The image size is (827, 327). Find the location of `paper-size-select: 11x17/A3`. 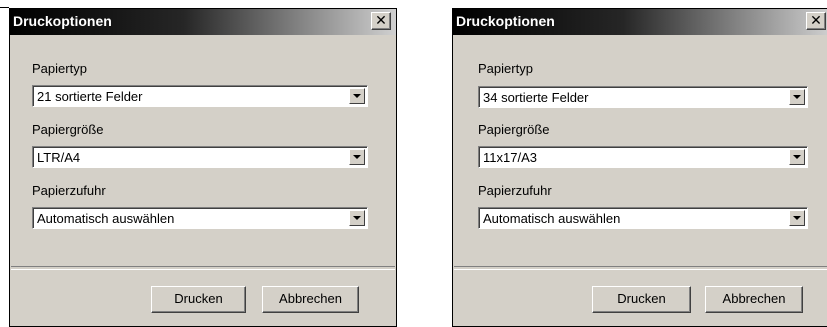

paper-size-select: 11x17/A3 is located at coordinates (643, 157).